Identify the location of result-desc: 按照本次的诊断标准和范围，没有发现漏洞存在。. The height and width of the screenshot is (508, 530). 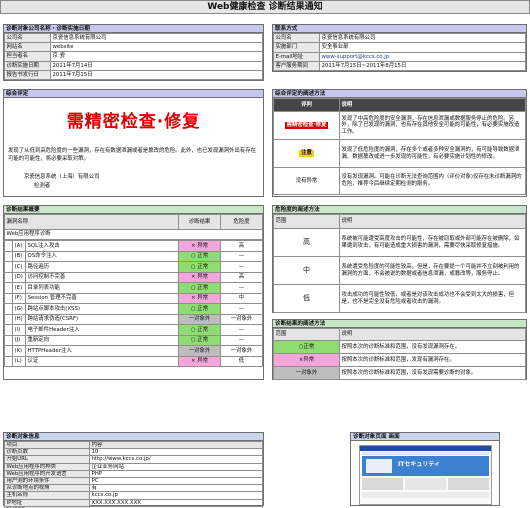
(432, 347).